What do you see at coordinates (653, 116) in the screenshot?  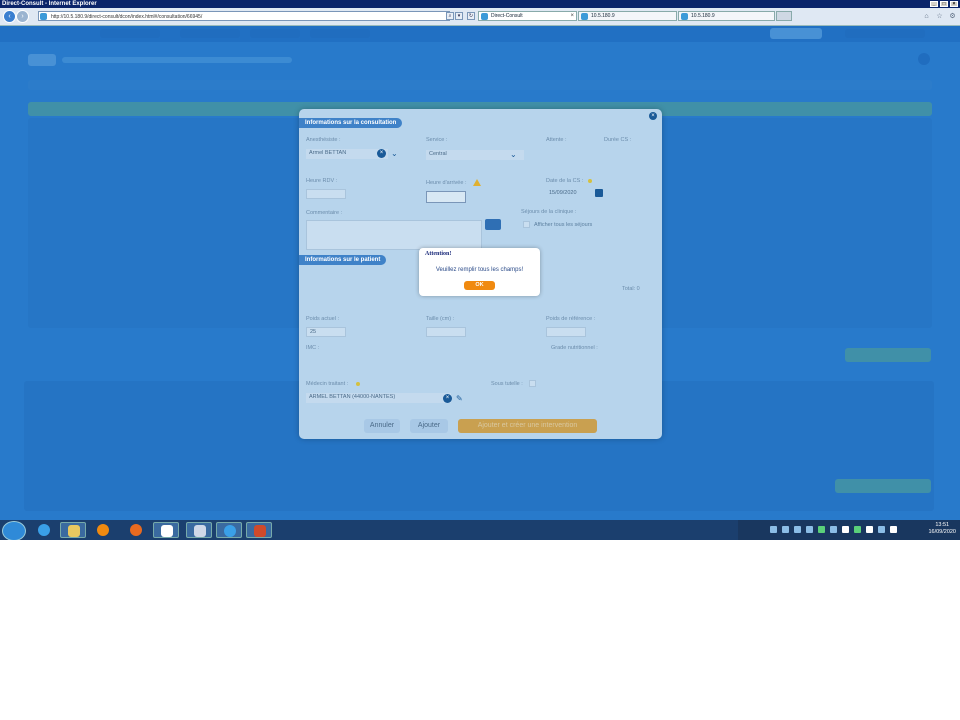 I see `modal-close-icon: ×` at bounding box center [653, 116].